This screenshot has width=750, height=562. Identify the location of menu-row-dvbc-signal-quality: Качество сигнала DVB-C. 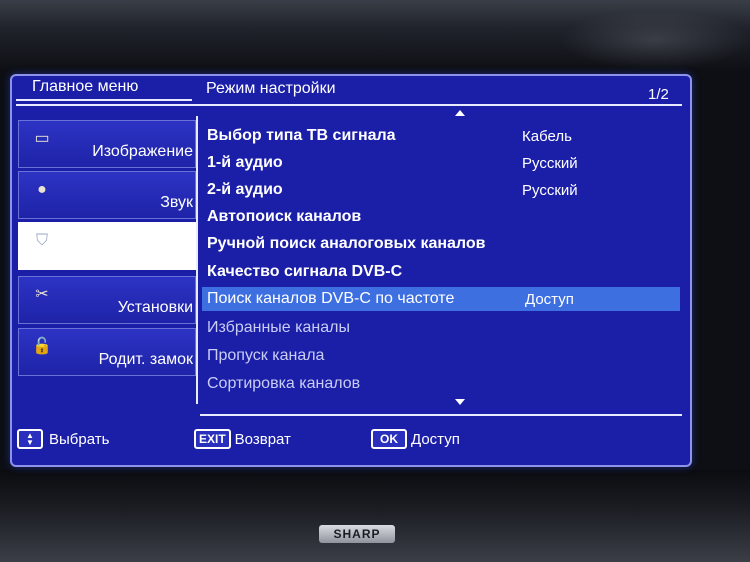
(441, 272).